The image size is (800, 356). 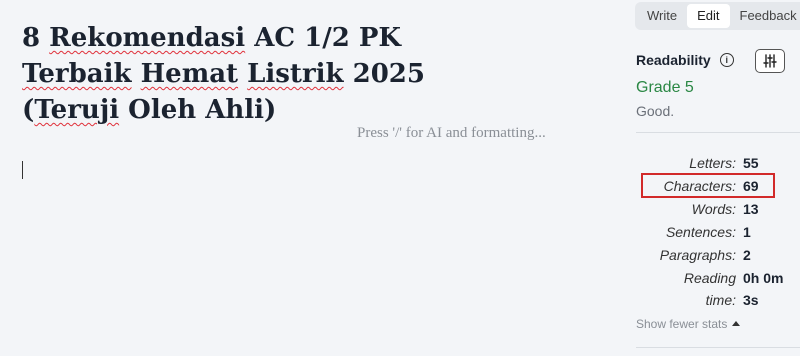 I want to click on show-fewer-stats-link: Show fewer stats, so click(x=688, y=324).